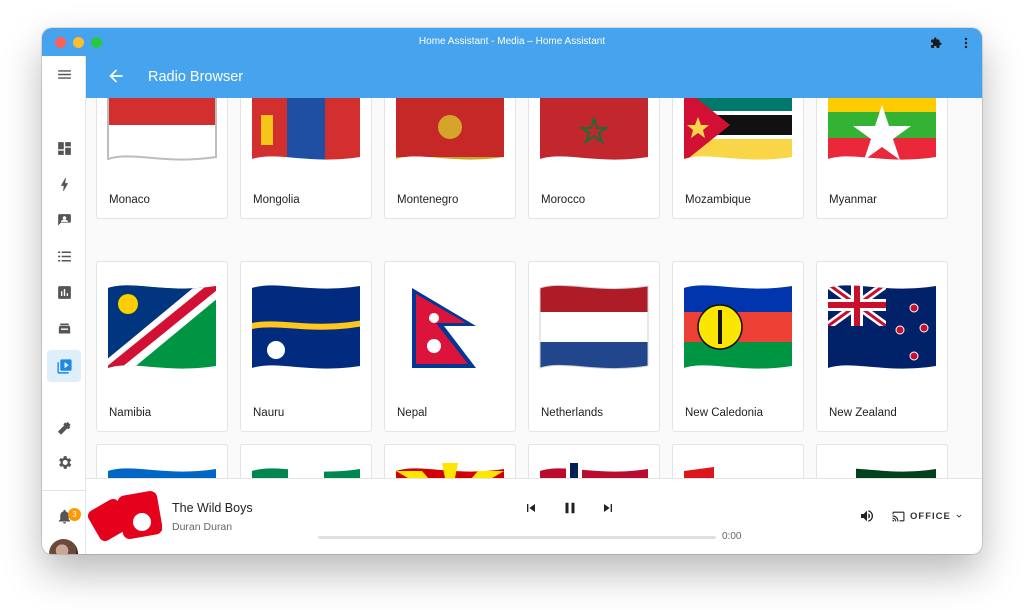  I want to click on settings-icon, so click(64, 462).